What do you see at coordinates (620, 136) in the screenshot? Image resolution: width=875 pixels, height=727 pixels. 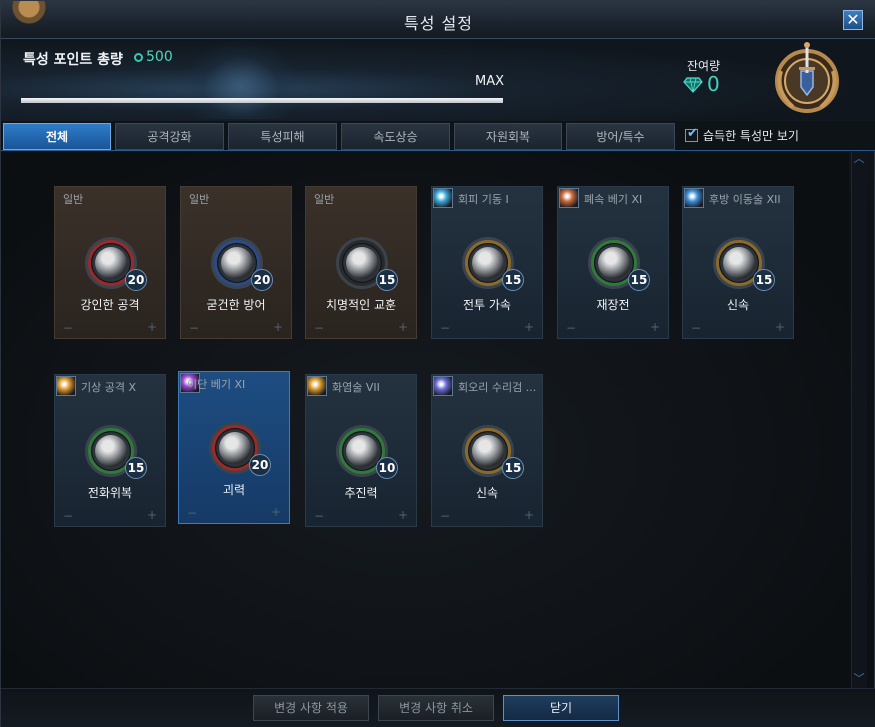 I see `tab-defense-special: 방어/특수` at bounding box center [620, 136].